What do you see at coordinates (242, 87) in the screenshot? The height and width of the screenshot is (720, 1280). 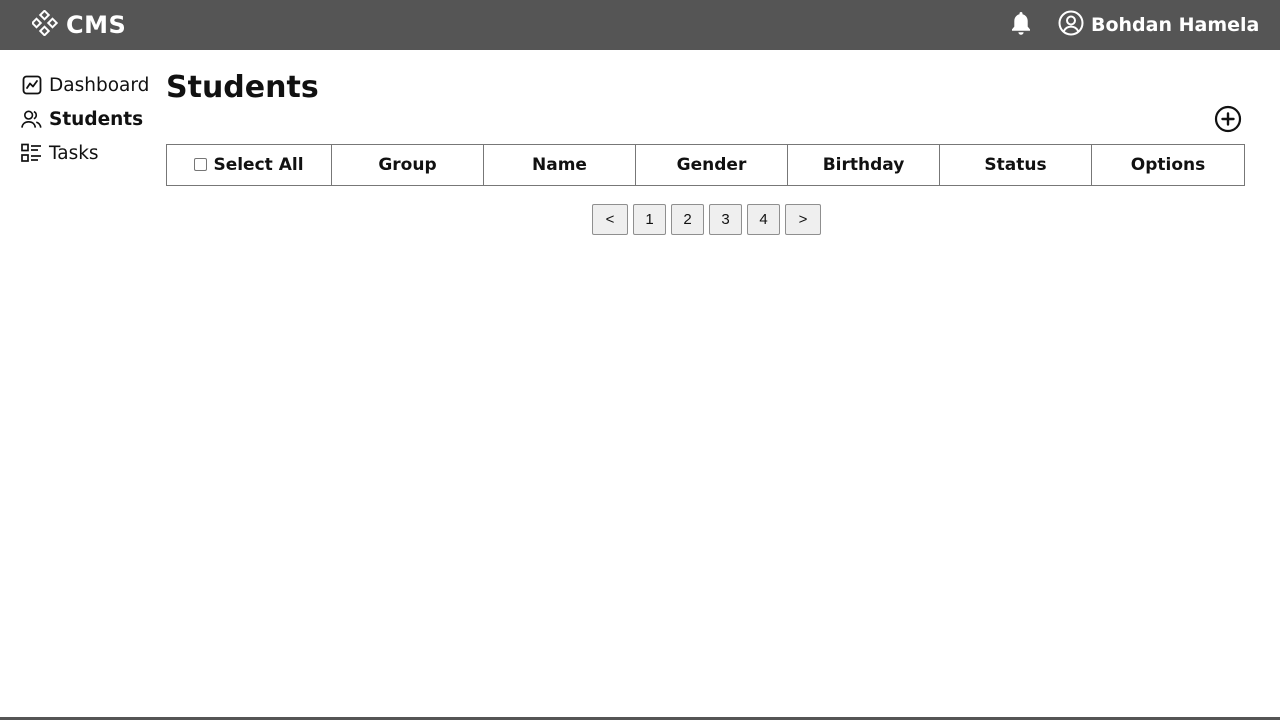 I see `page-title: Students` at bounding box center [242, 87].